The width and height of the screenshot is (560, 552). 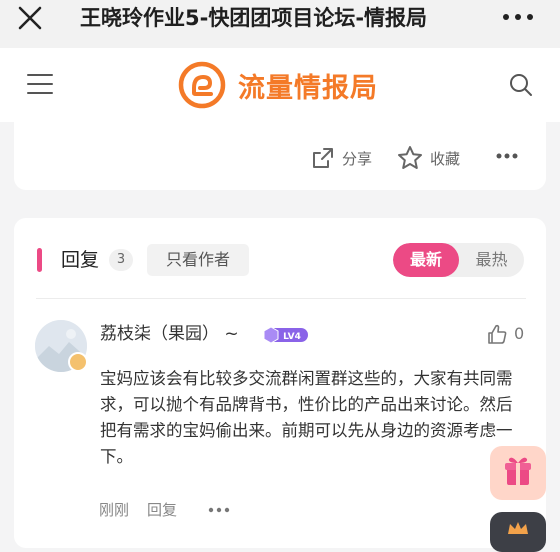 I want to click on comment-username: 荔枝柒（果园） ~, so click(x=169, y=334).